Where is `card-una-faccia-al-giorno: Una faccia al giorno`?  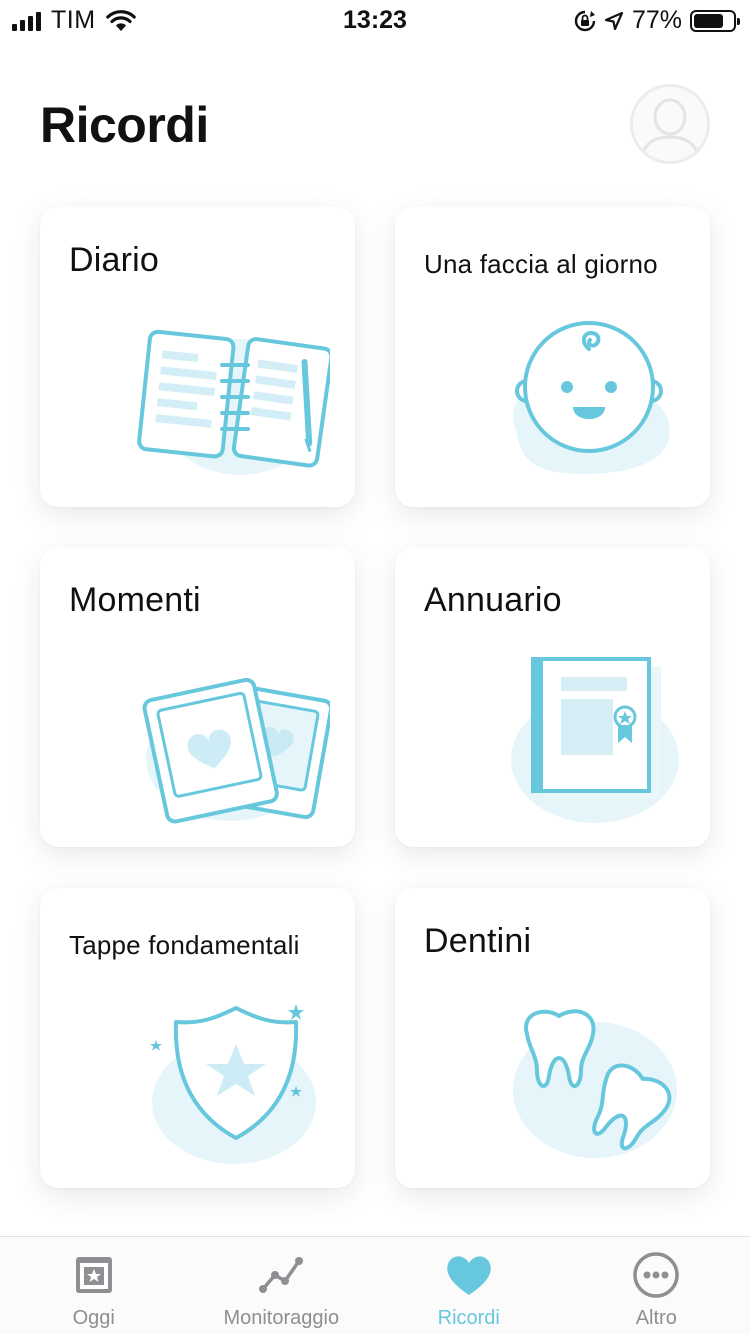 card-una-faccia-al-giorno: Una faccia al giorno is located at coordinates (552, 357).